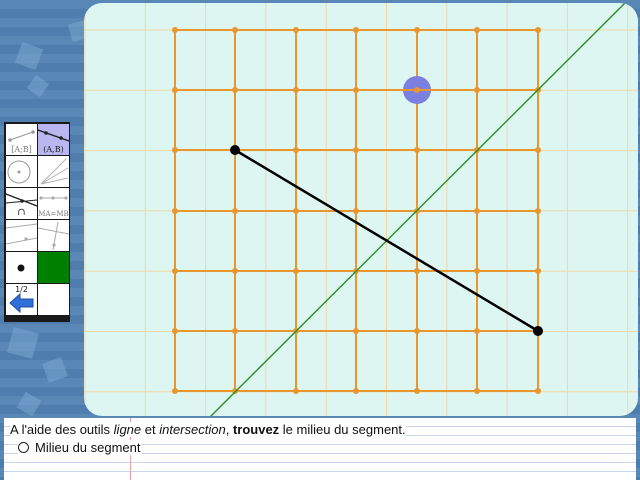  I want to click on circle-tool-icon, so click(19, 172).